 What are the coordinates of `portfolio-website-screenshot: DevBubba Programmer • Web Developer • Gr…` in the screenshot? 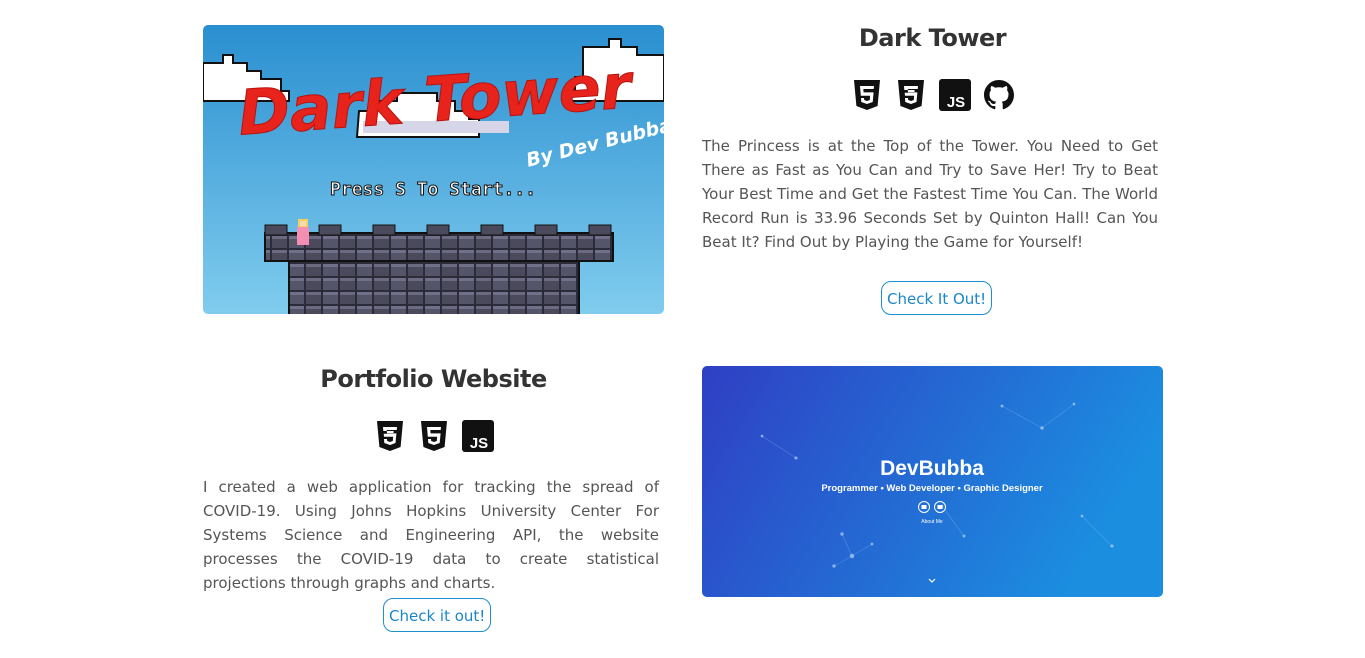 It's located at (932, 481).